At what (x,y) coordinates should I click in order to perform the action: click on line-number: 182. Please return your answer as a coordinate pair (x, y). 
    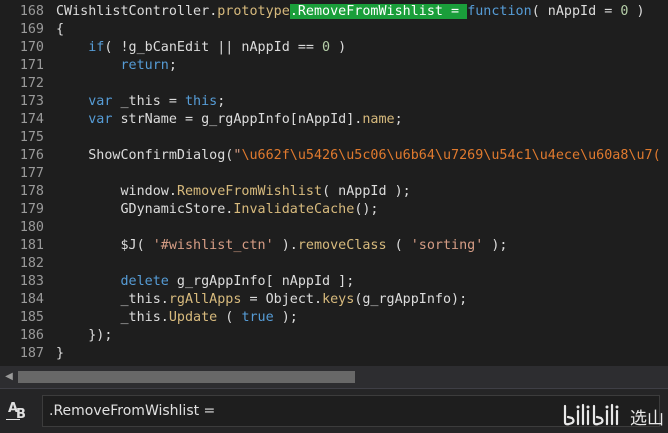
    Looking at the image, I should click on (31, 263).